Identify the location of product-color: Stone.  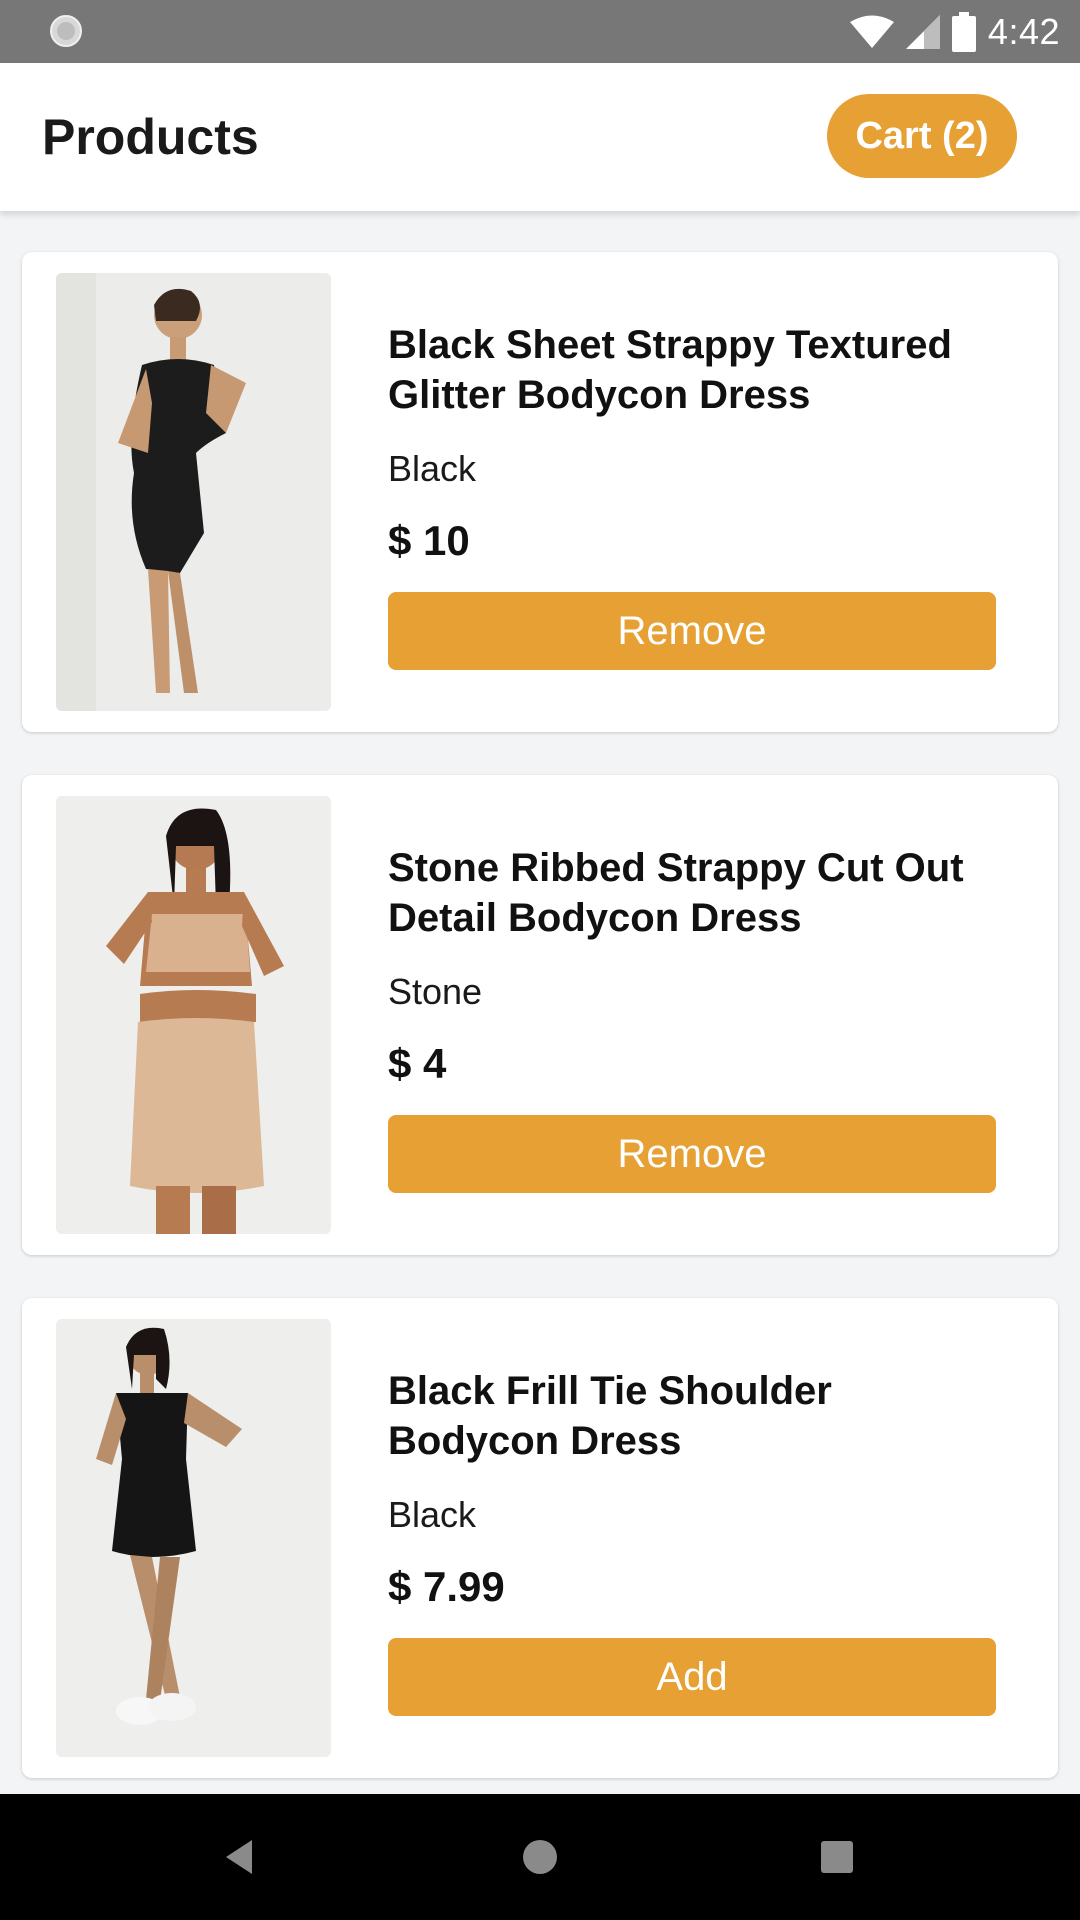
(435, 991).